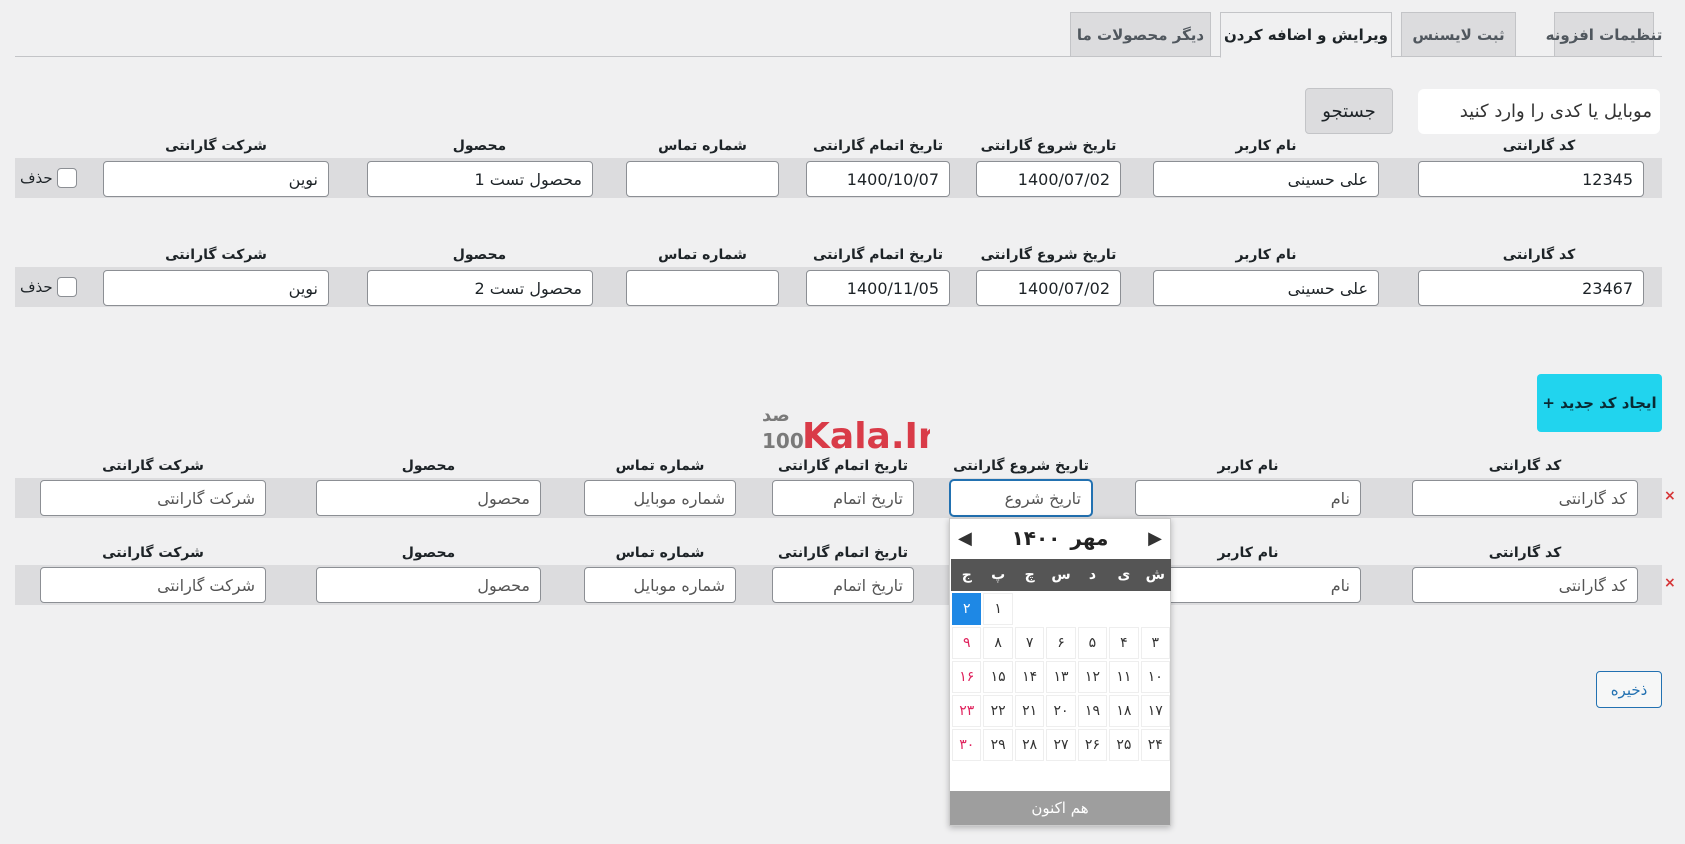  I want to click on day-cell: ۶, so click(1061, 643).